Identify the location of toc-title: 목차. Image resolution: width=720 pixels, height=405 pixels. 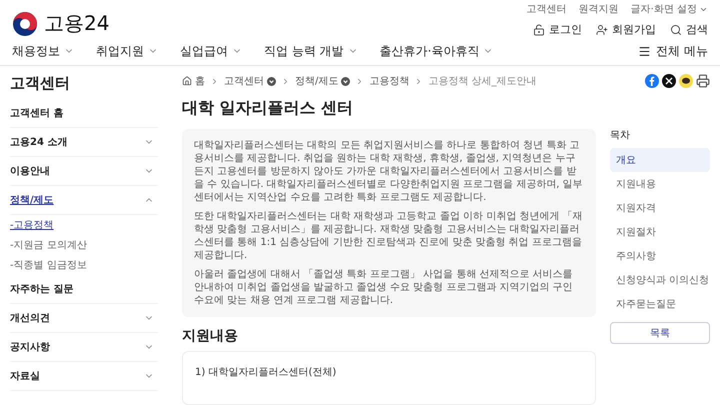
(620, 135).